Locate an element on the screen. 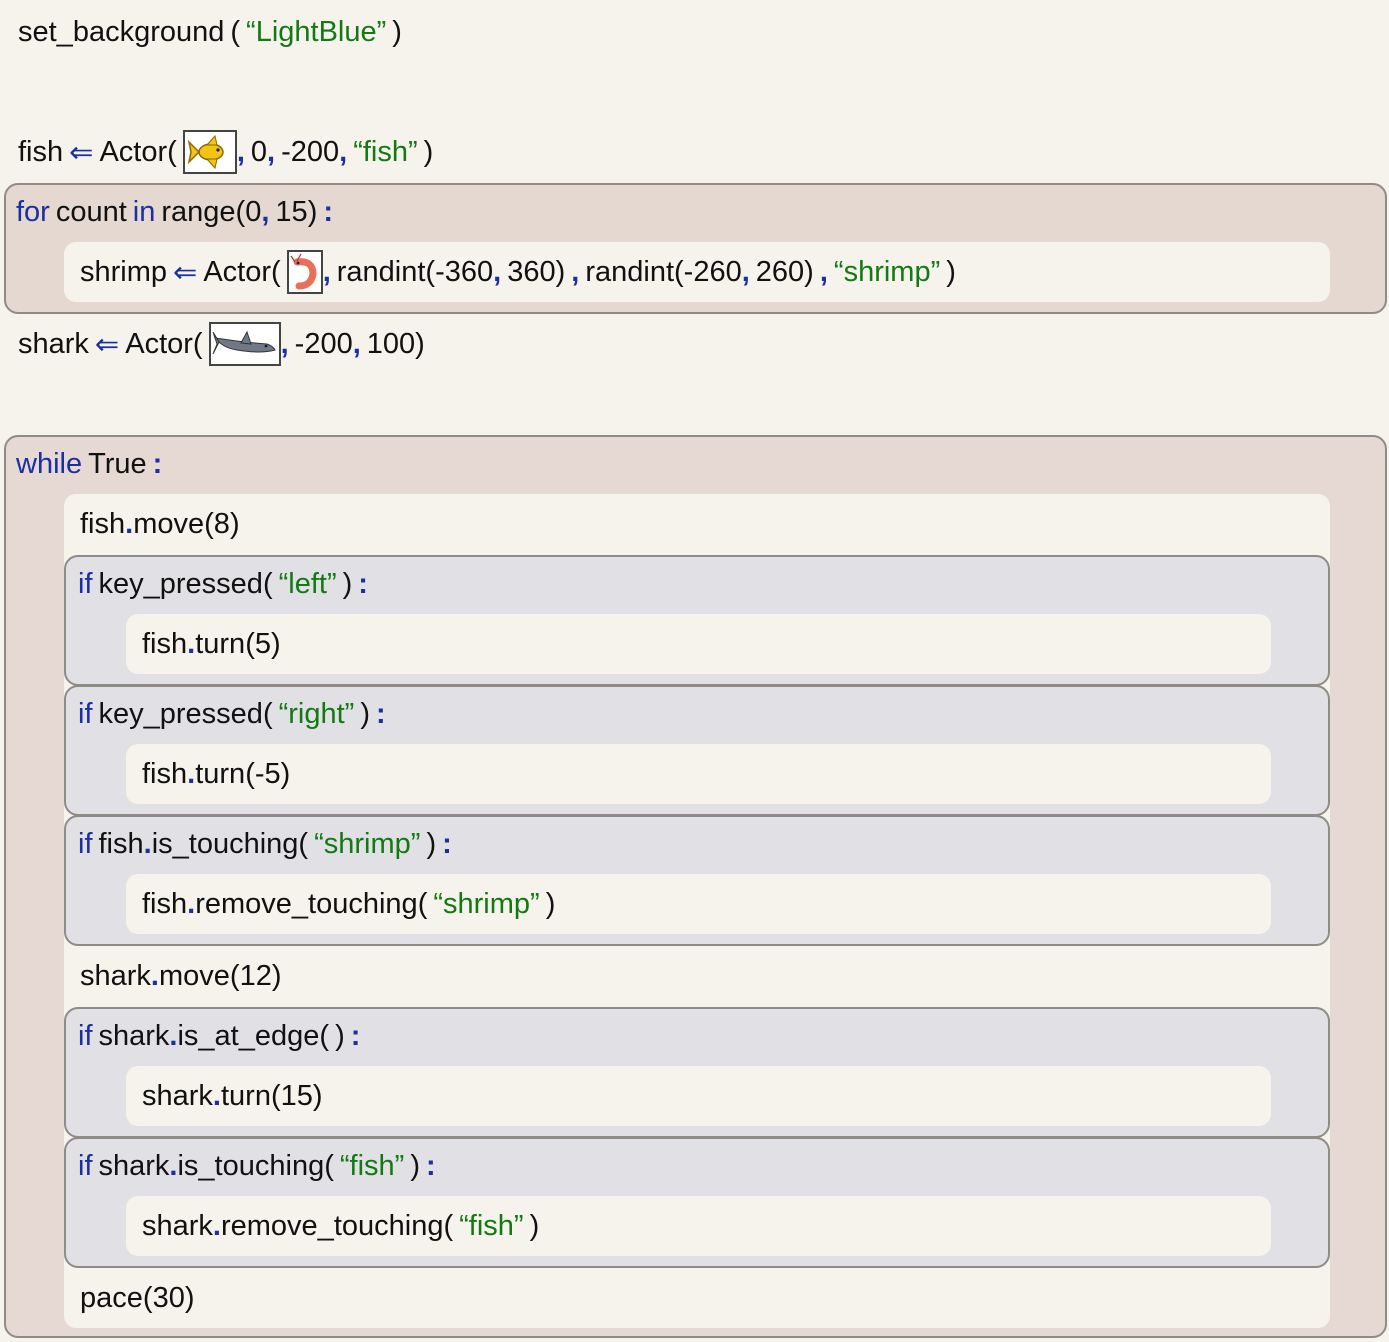 Image resolution: width=1389 pixels, height=1342 pixels. while-loop-header: while True: is located at coordinates (89, 464).